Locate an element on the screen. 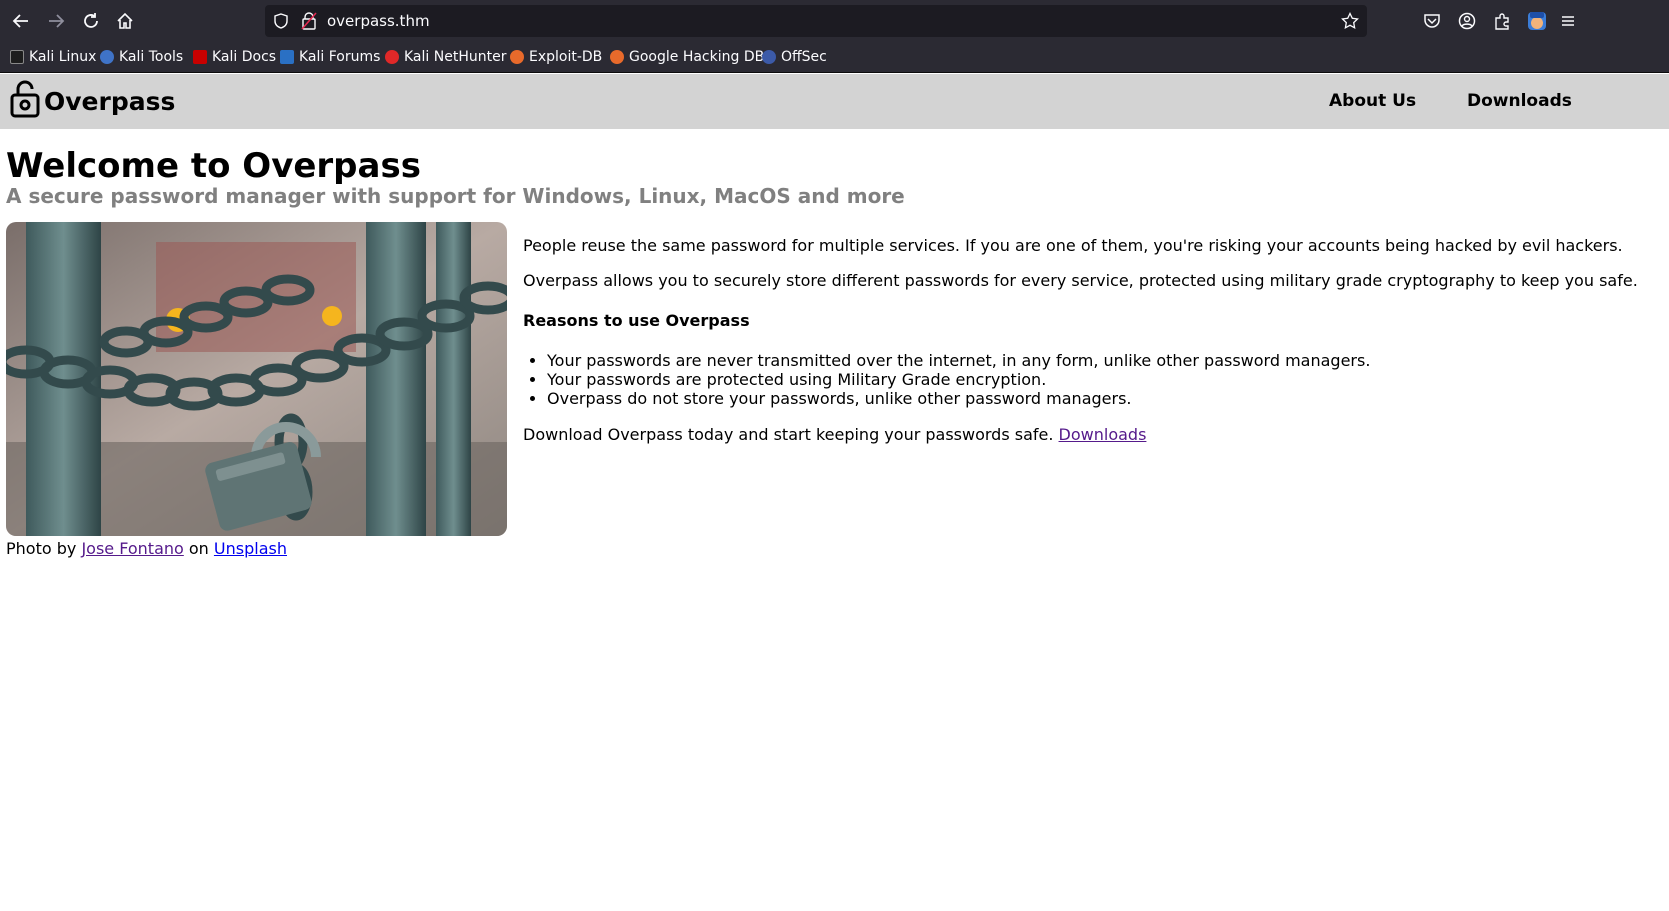 The image size is (1669, 911). home-icon is located at coordinates (125, 21).